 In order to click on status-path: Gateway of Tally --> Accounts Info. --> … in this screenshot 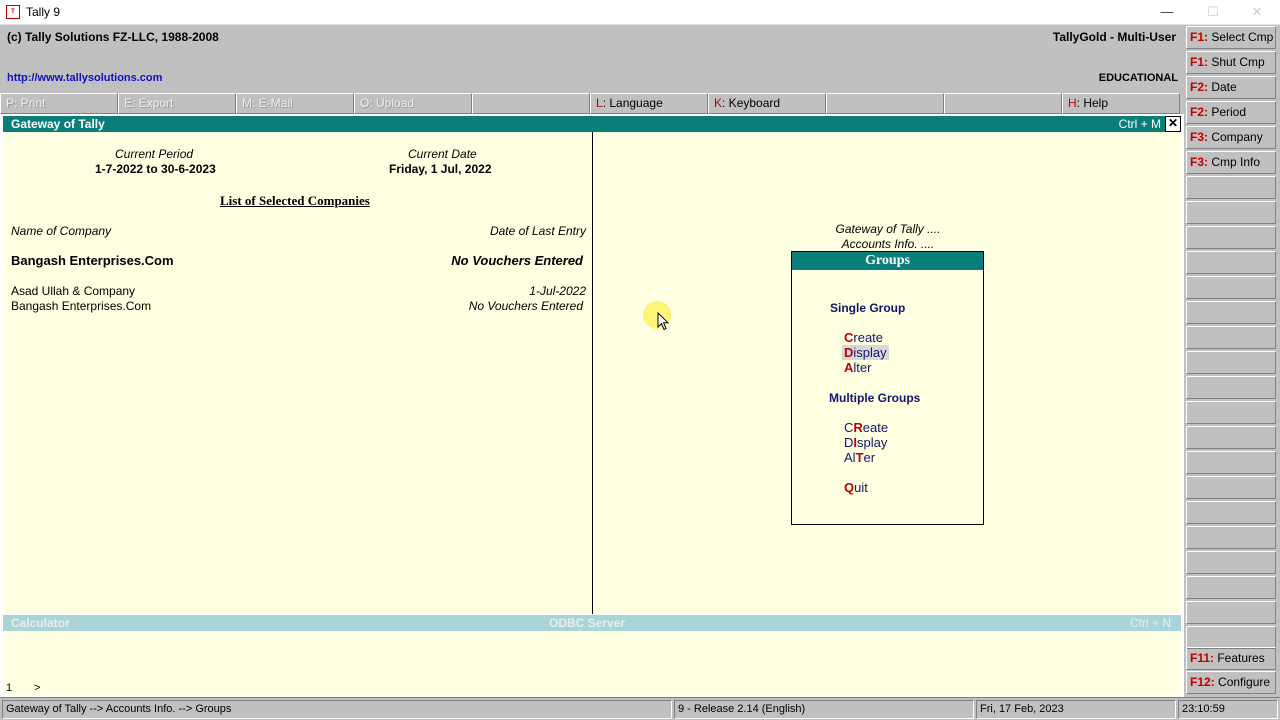, I will do `click(337, 709)`.